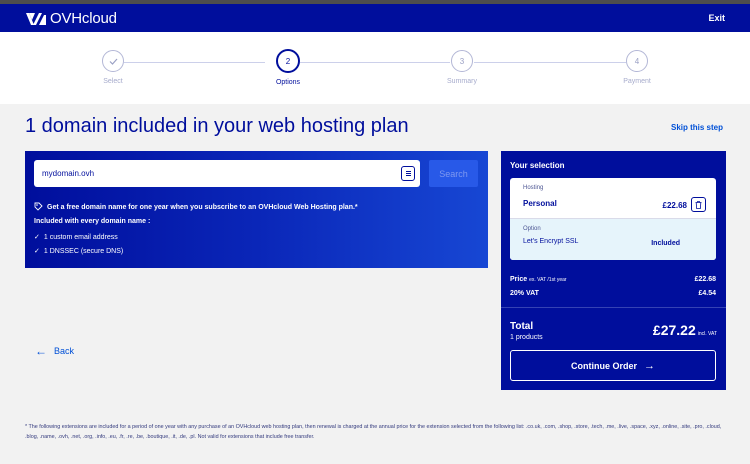 Image resolution: width=750 pixels, height=464 pixels. I want to click on ovhcloud-logo: OVHcloud, so click(71, 18).